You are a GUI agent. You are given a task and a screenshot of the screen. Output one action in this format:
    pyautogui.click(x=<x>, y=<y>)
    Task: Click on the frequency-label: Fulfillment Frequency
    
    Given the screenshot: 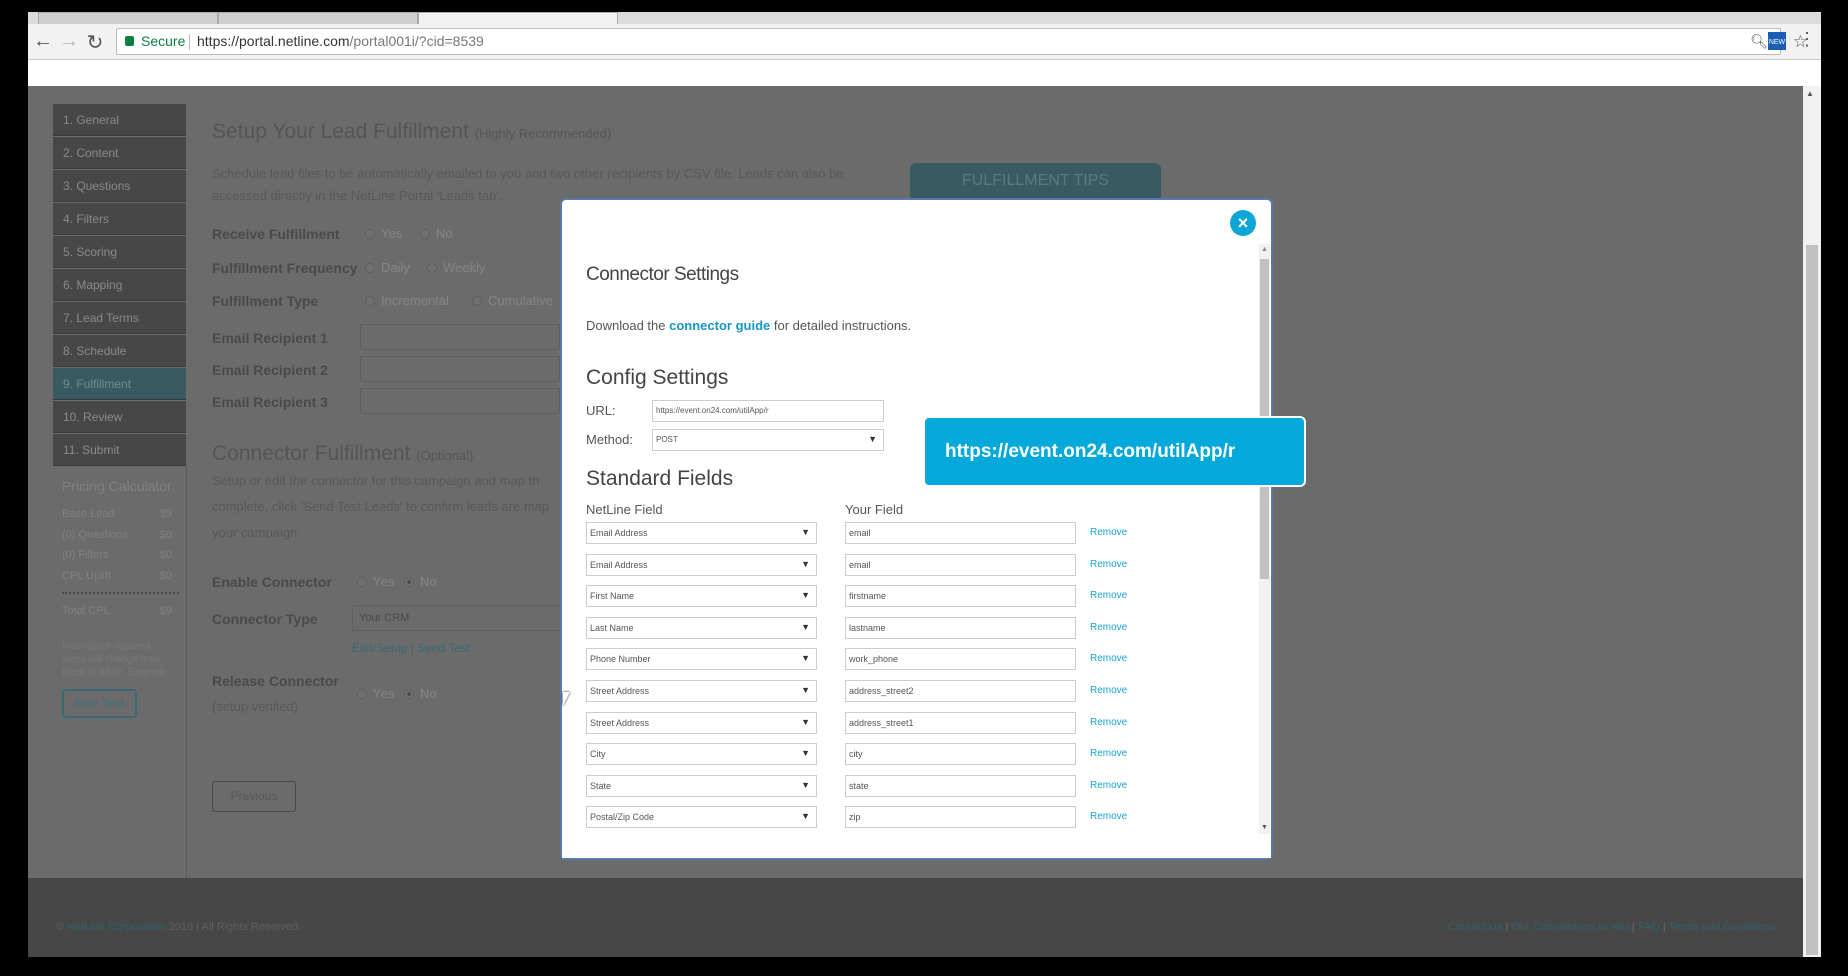 What is the action you would take?
    pyautogui.click(x=285, y=268)
    